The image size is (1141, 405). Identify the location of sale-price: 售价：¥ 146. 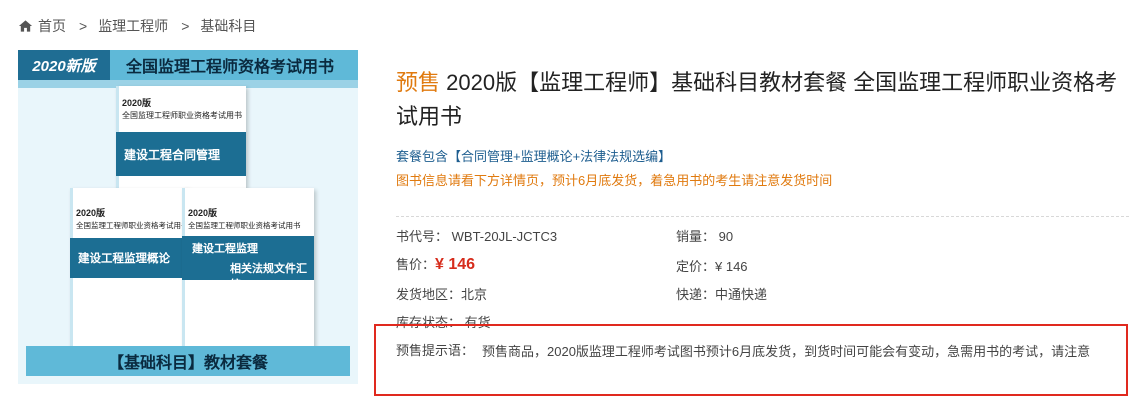
(435, 264).